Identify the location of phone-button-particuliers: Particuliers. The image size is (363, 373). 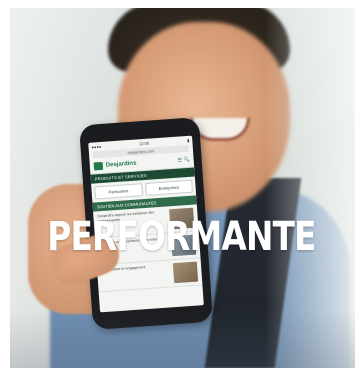
(118, 191).